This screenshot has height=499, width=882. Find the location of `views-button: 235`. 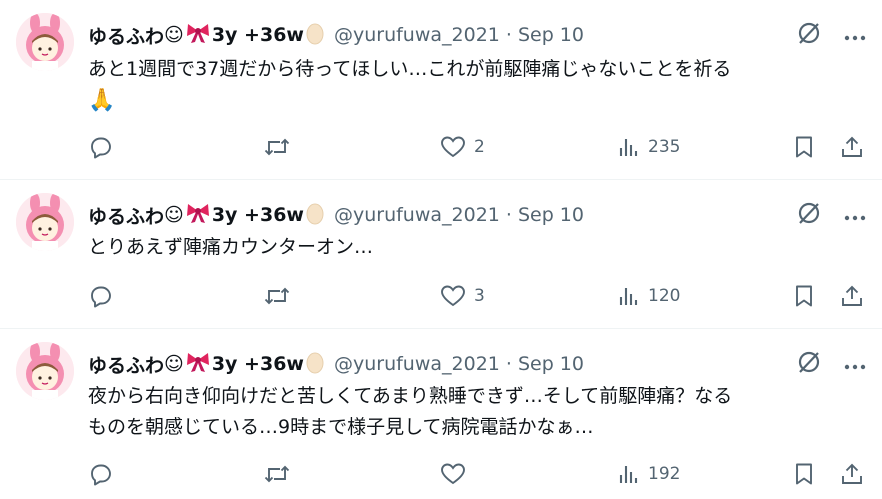

views-button: 235 is located at coordinates (649, 147).